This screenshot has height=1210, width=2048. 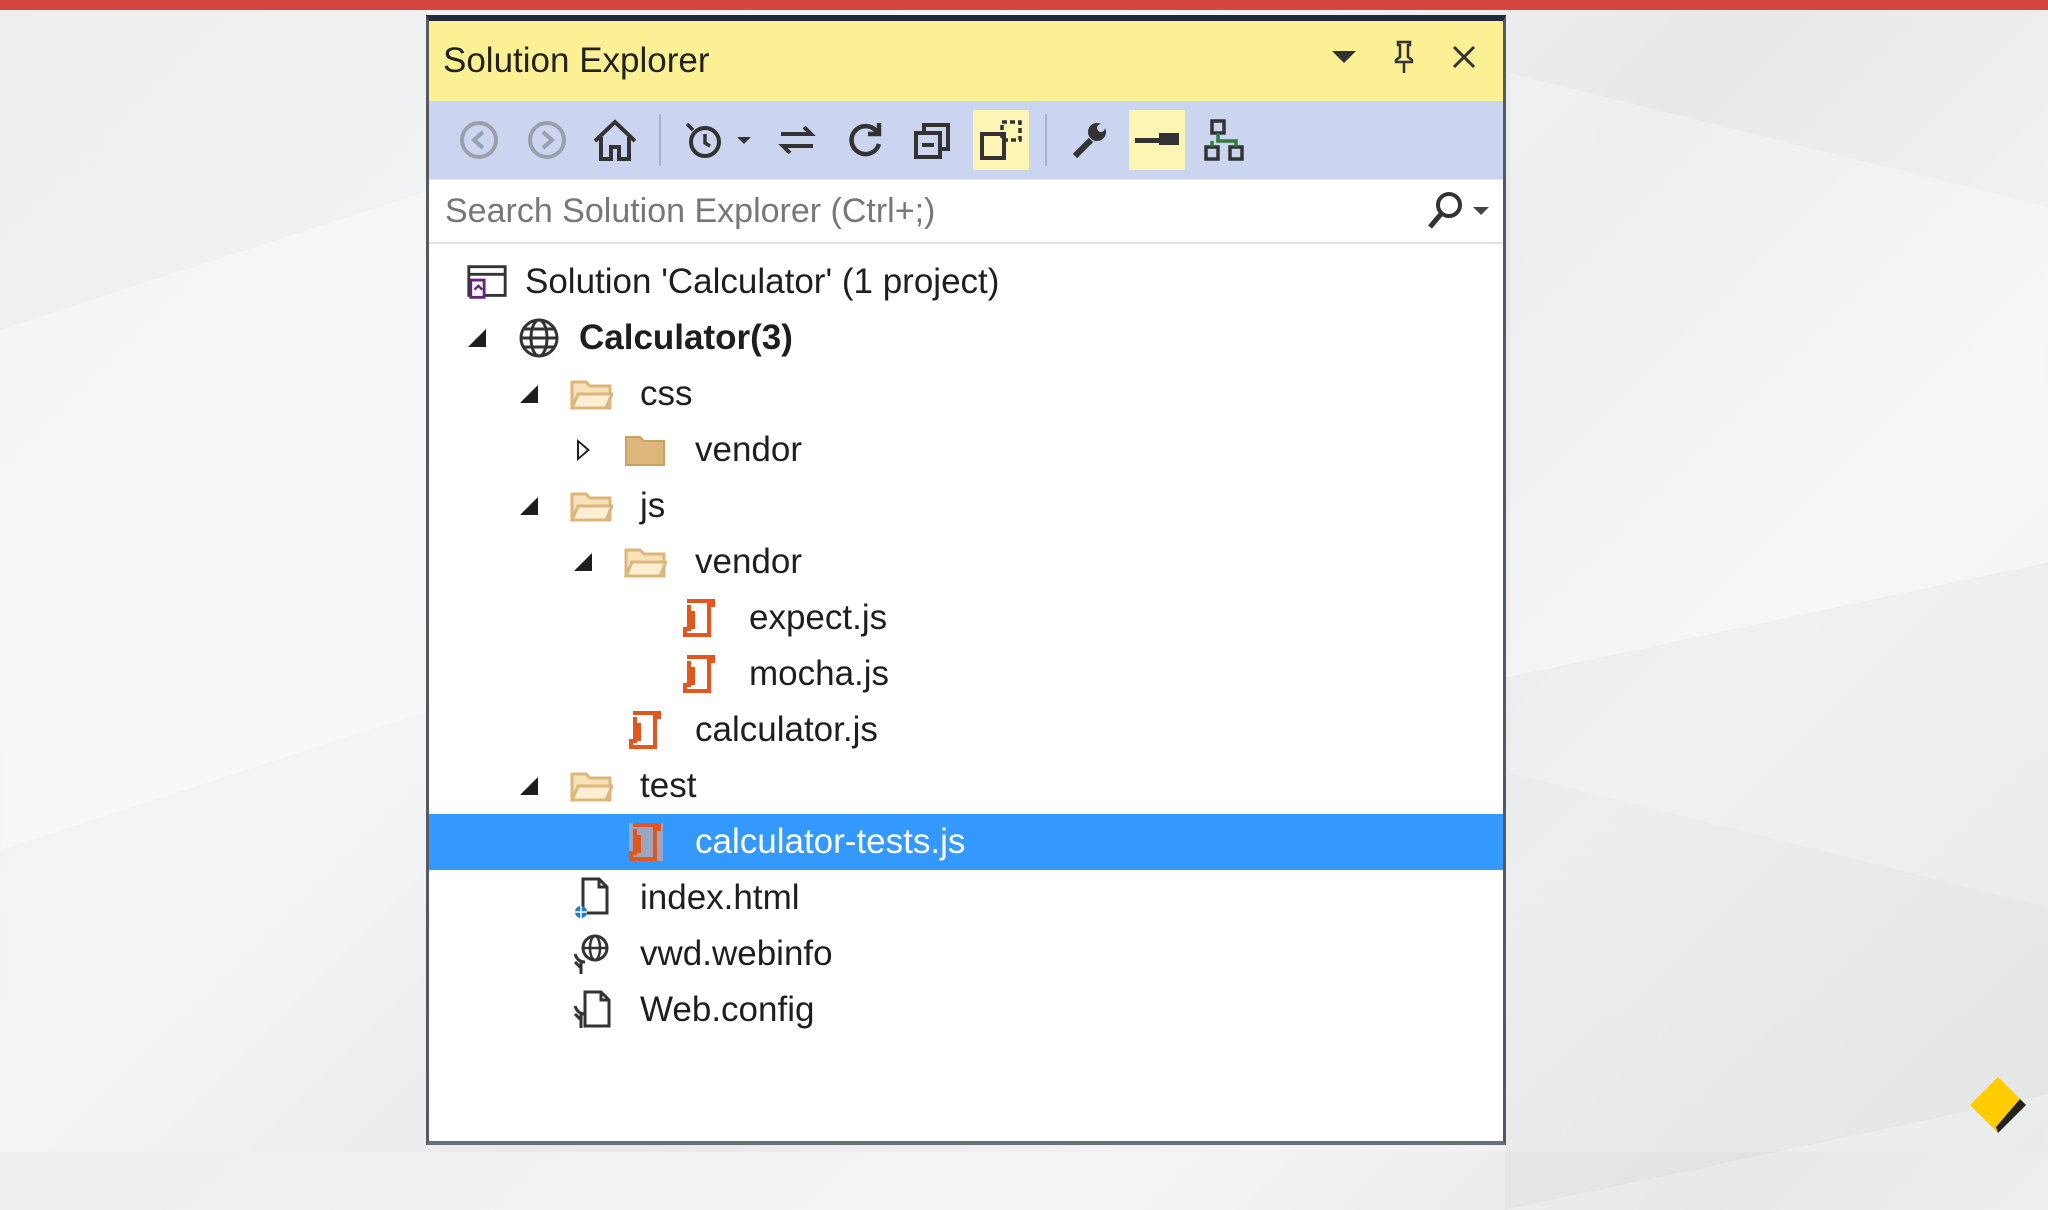 I want to click on tree-item-solution: Solution 'Calculator' (1 project), so click(x=966, y=282).